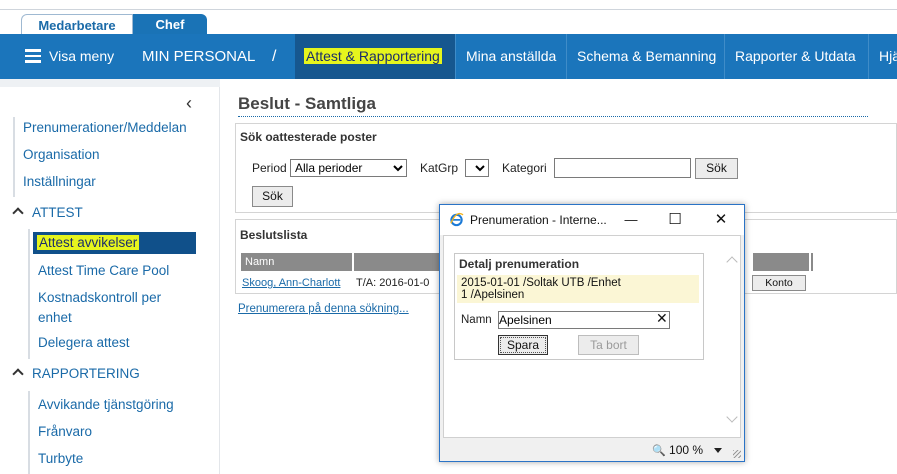 Image resolution: width=897 pixels, height=474 pixels. What do you see at coordinates (105, 127) in the screenshot?
I see `sidebar-item-prenumerationer: Prenumerationer/Meddelan` at bounding box center [105, 127].